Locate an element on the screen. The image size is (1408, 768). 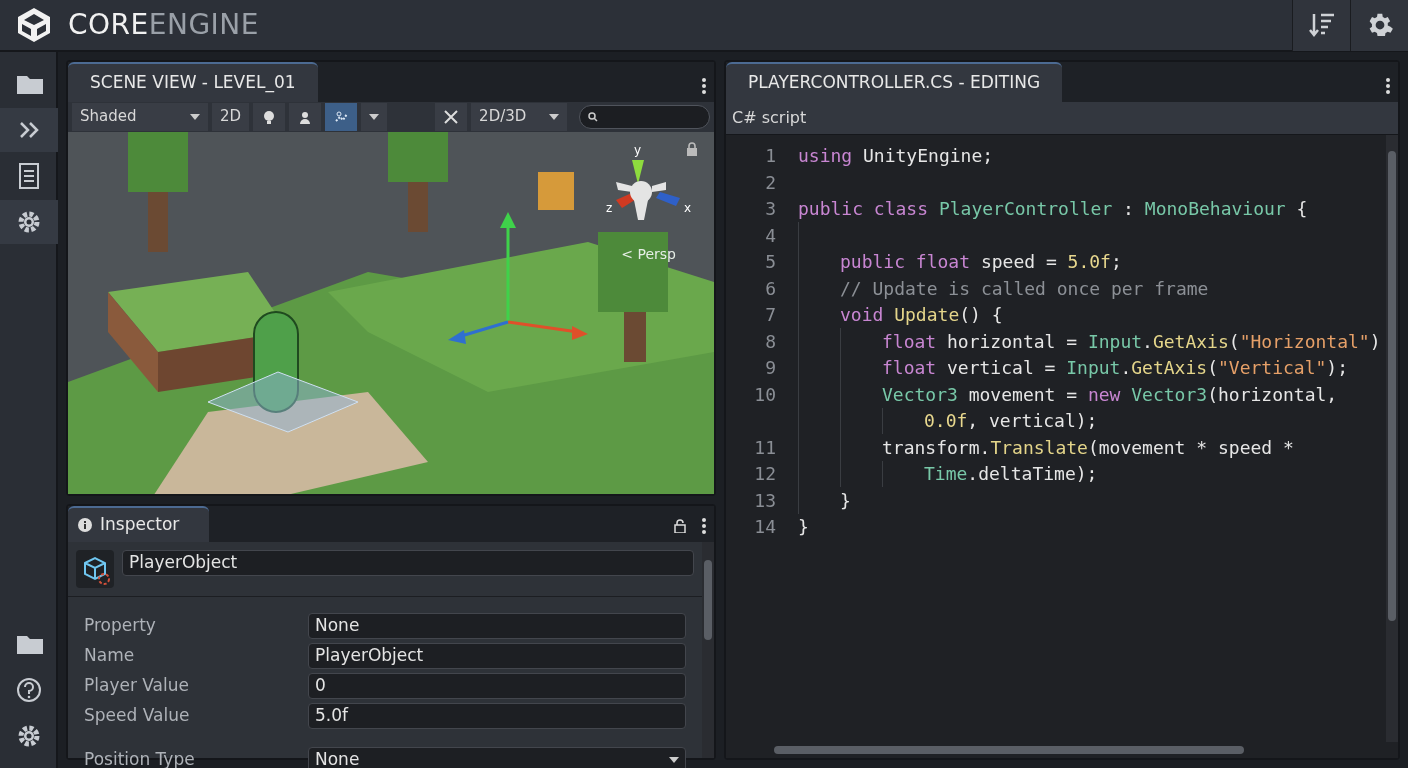
z-axis-label: z is located at coordinates (609, 207).